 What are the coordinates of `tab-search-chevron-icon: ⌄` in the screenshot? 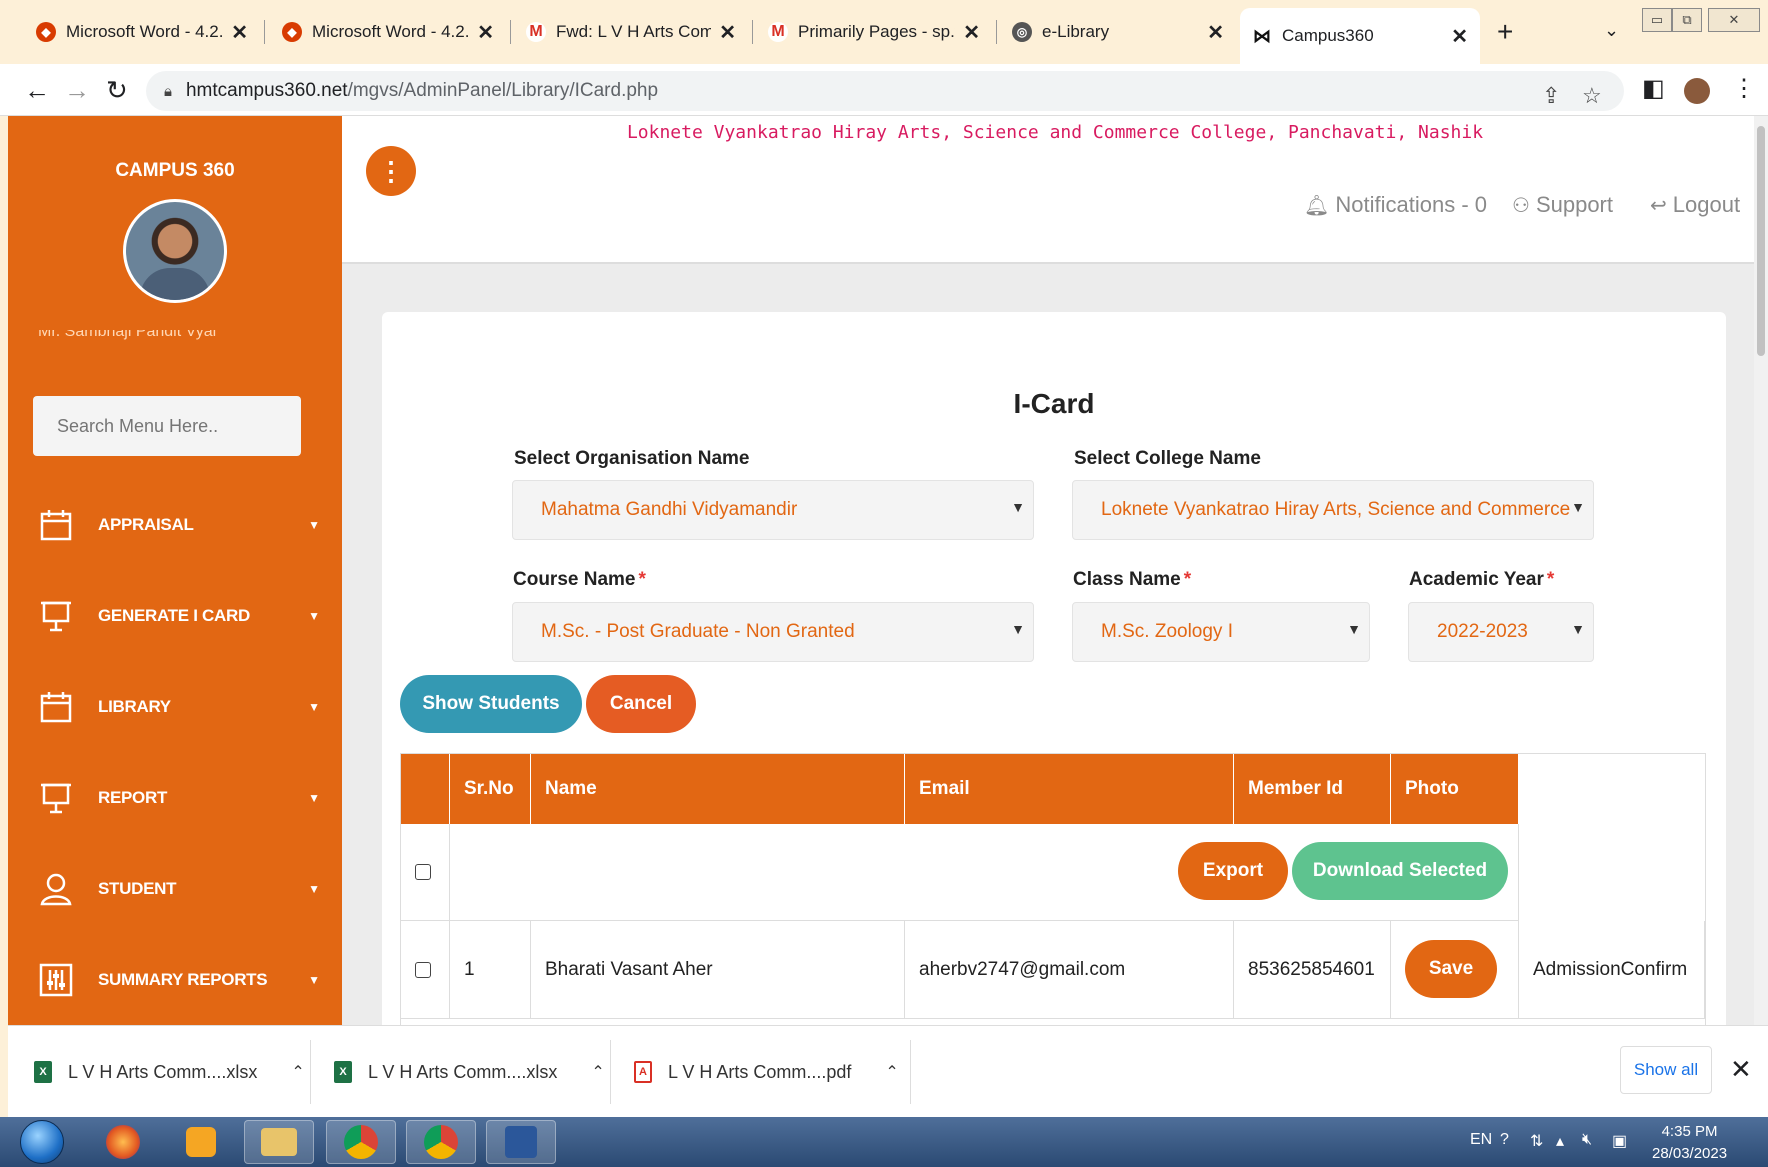 It's located at (1611, 30).